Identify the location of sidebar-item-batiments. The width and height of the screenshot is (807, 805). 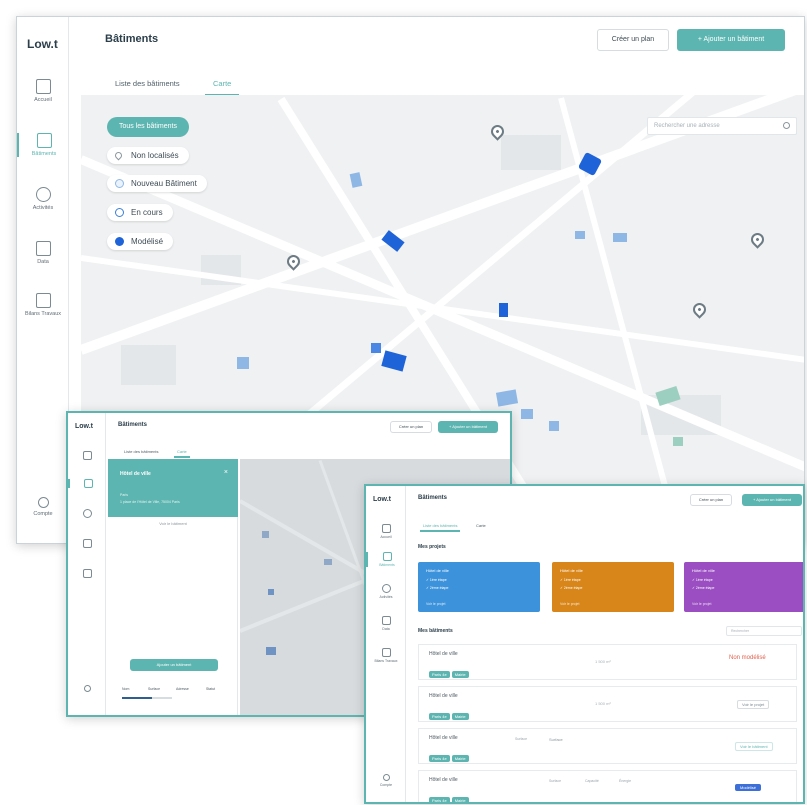
(87, 483).